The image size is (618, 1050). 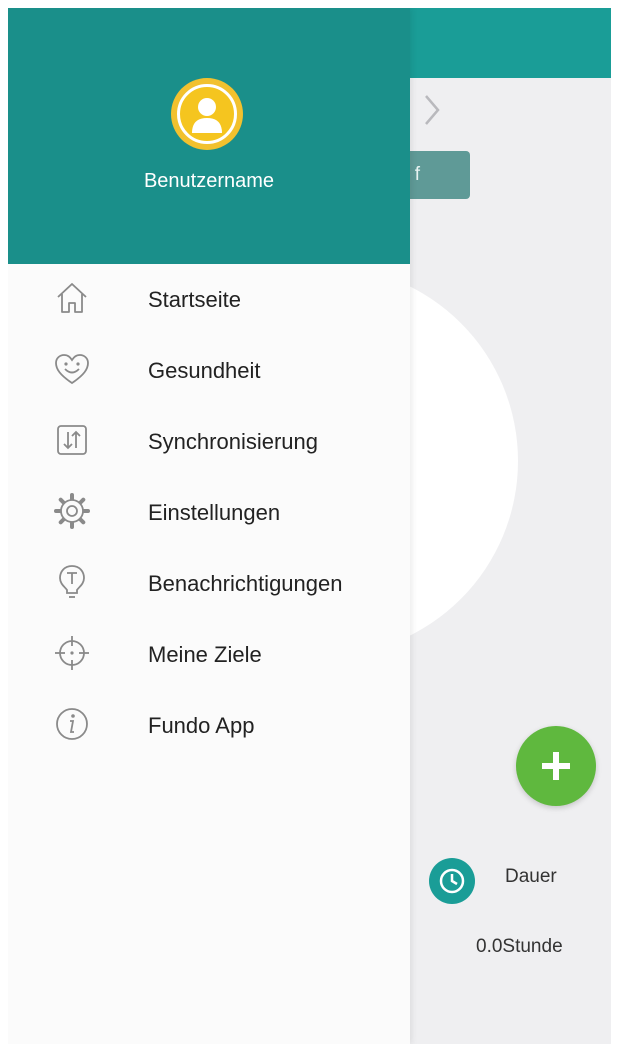 What do you see at coordinates (204, 370) in the screenshot?
I see `menu-item-label: Gesundheit` at bounding box center [204, 370].